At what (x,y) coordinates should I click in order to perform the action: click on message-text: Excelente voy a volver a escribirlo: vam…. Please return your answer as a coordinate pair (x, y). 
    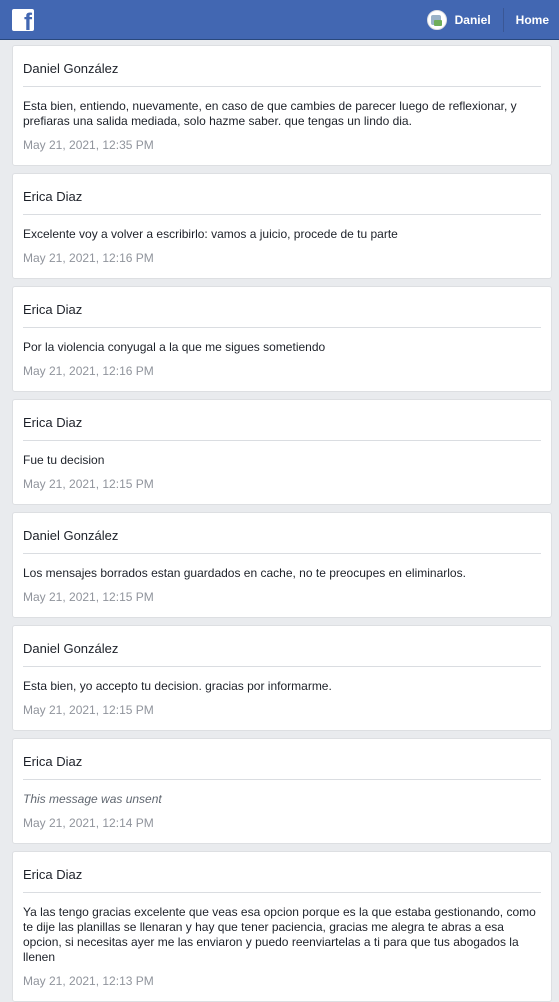
    Looking at the image, I should click on (210, 234).